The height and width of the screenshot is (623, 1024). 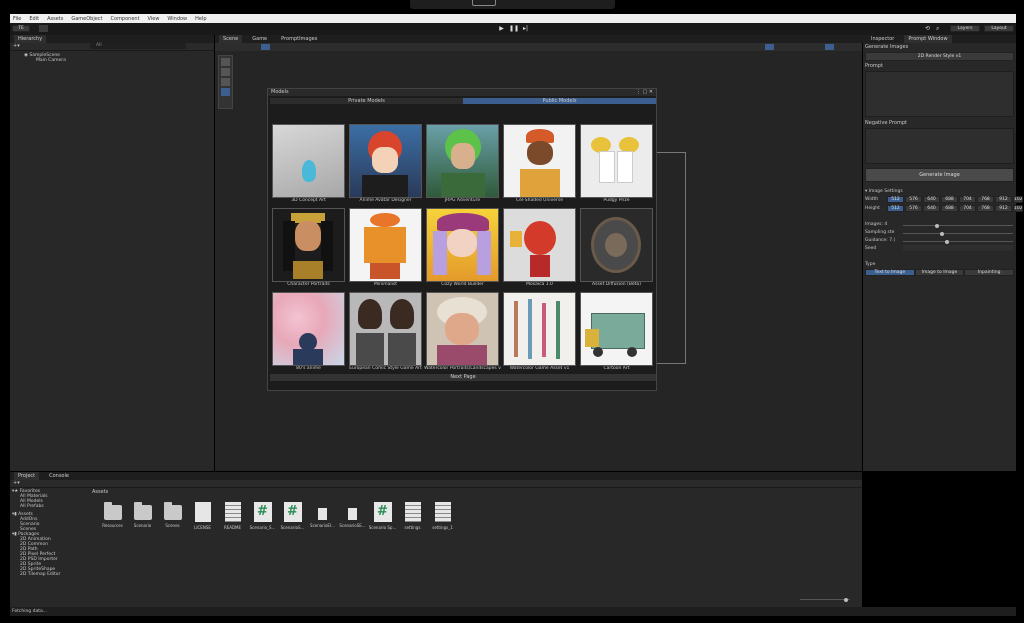 I want to click on add-icon: +▾, so click(x=16, y=46).